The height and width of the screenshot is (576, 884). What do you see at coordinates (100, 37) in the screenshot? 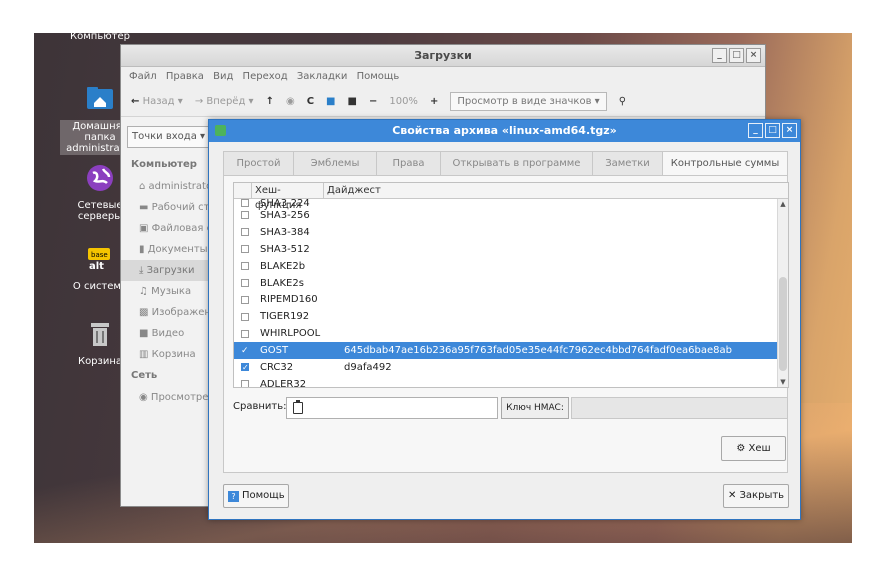
I see `desktop-icon-computer: Компьютер` at bounding box center [100, 37].